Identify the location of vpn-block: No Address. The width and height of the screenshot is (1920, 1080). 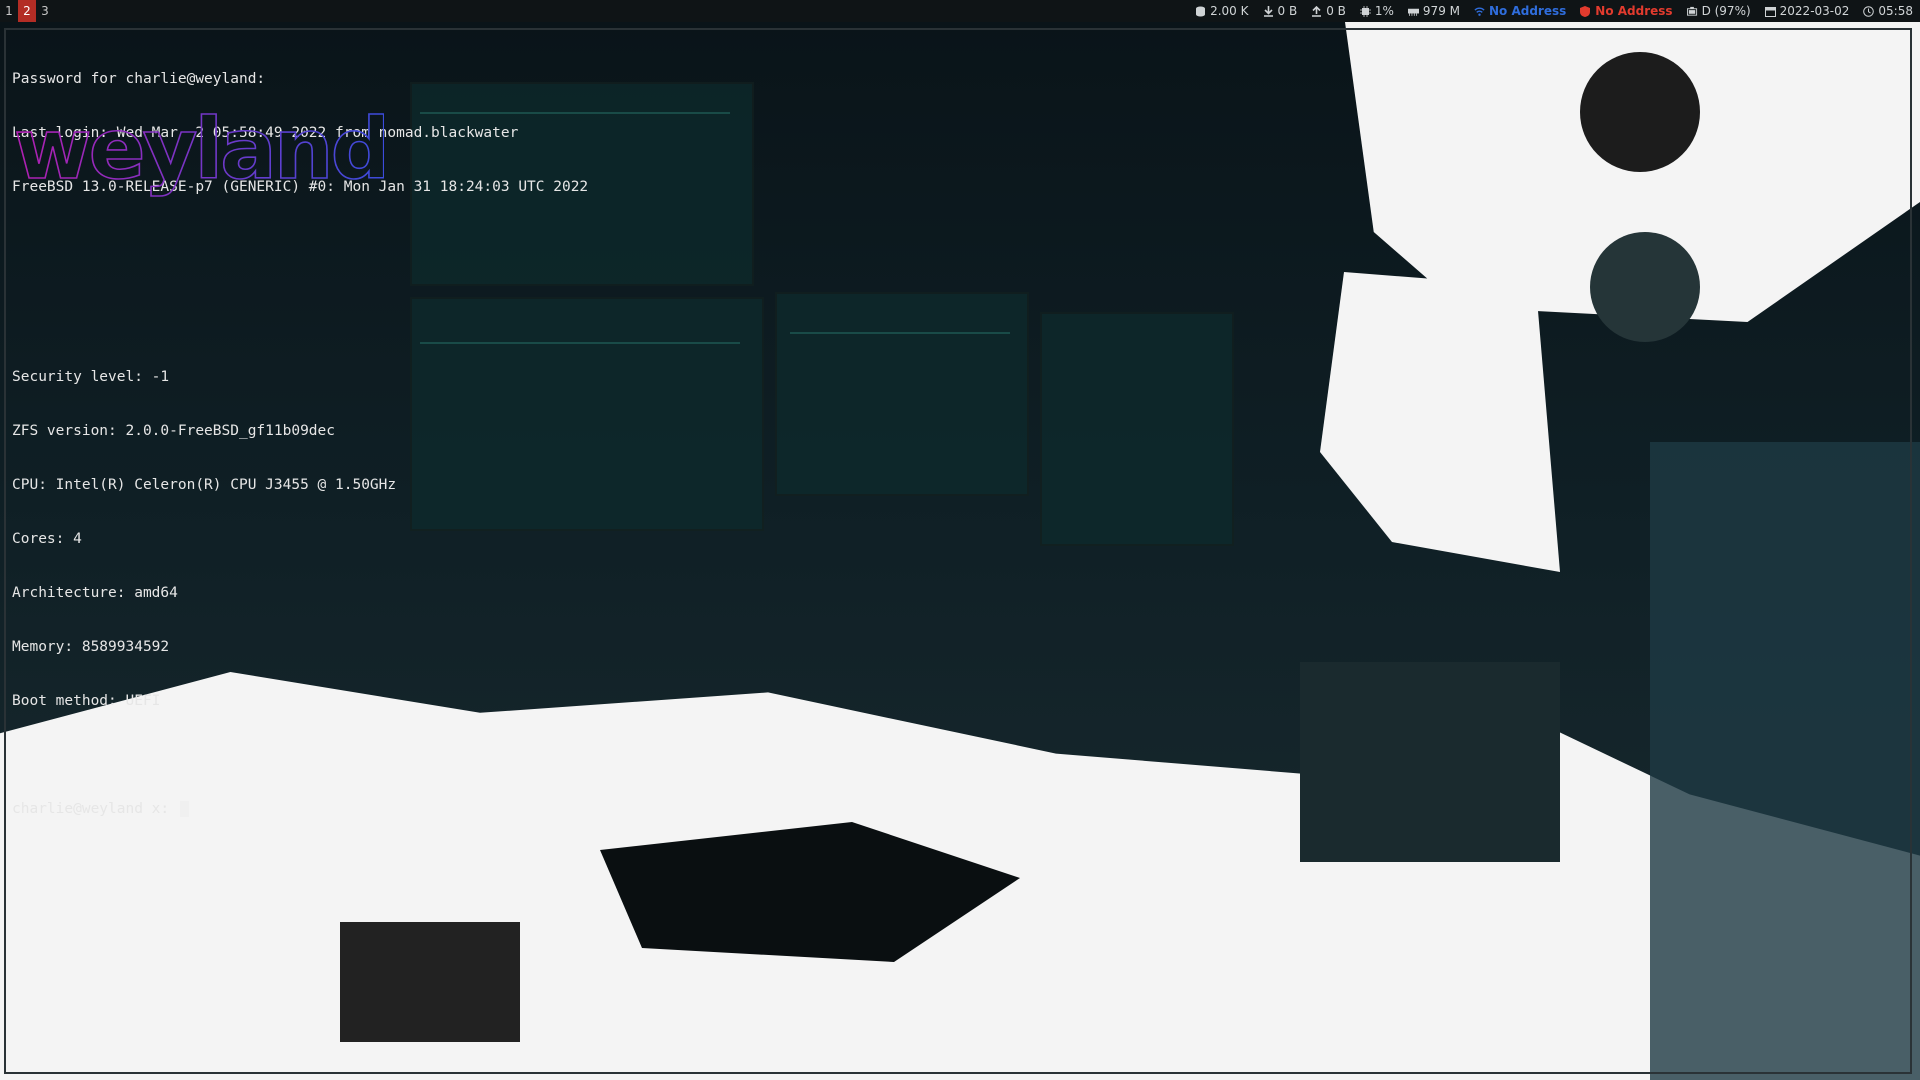
(1626, 11).